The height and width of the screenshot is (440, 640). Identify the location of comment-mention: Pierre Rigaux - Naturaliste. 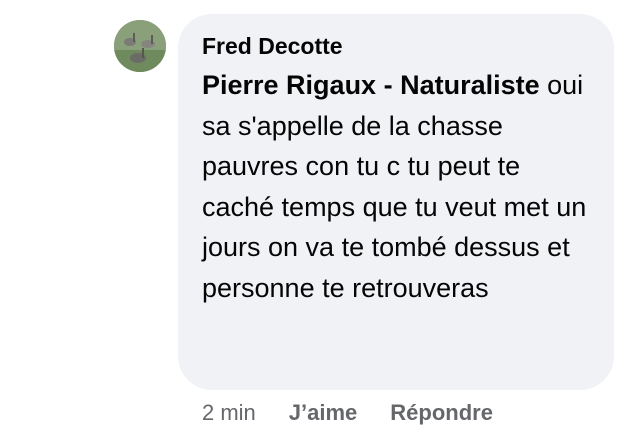
(371, 85).